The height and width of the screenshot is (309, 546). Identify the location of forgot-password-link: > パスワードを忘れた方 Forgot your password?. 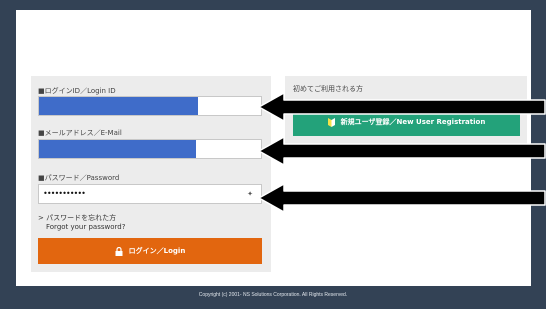
(81, 223).